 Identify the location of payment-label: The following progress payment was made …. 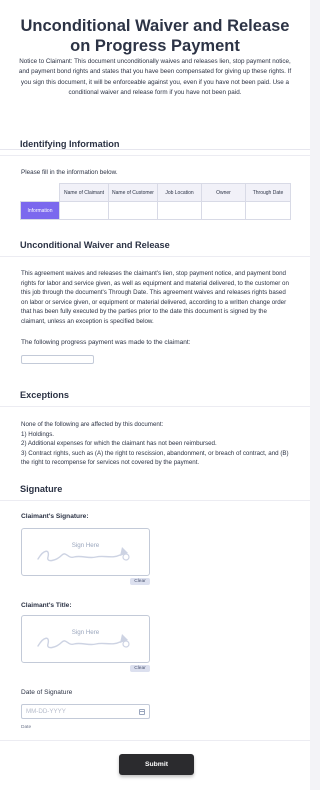
(106, 342).